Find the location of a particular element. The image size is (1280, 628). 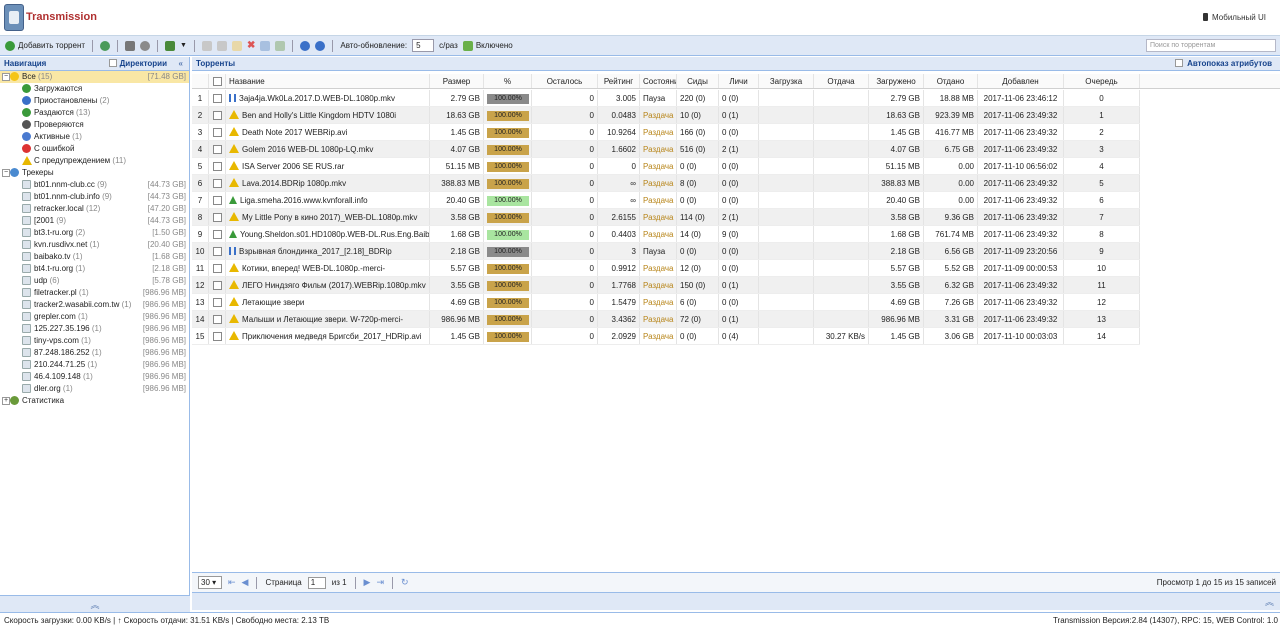

start-icon is located at coordinates (206, 45).